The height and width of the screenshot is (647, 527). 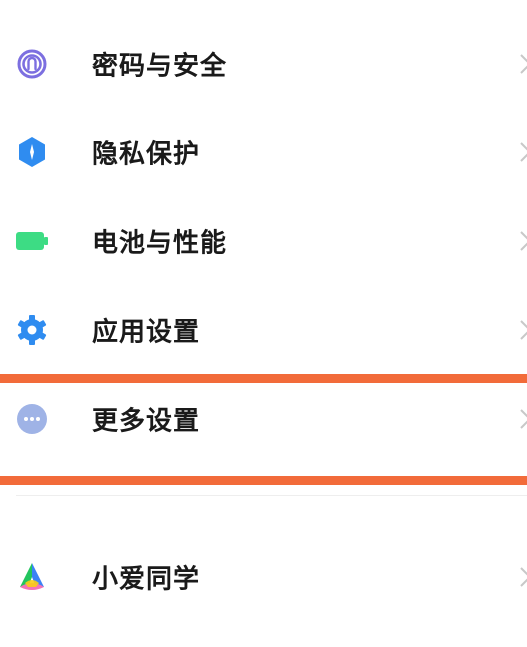 I want to click on settings-item-more-settings: 更多设置, so click(x=263, y=419).